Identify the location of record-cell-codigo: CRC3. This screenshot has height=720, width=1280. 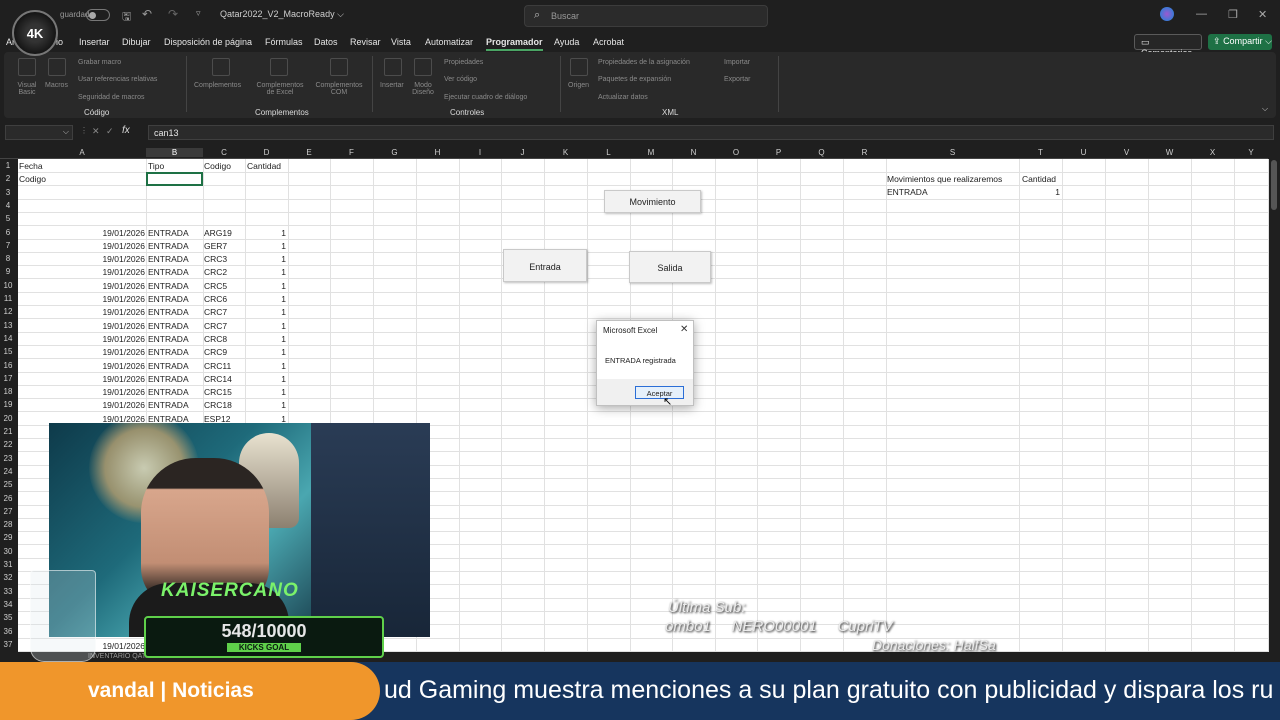
(224, 259).